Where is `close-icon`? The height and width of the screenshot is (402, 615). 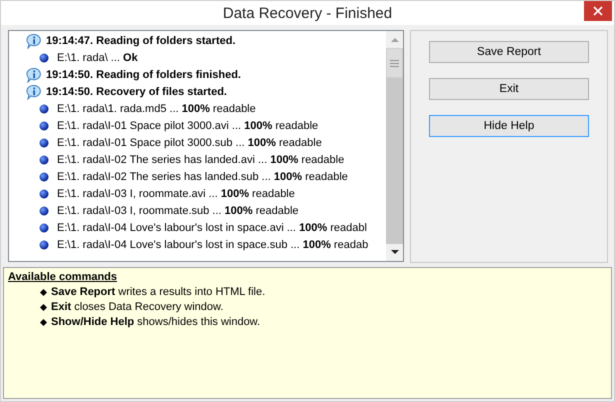 close-icon is located at coordinates (598, 11).